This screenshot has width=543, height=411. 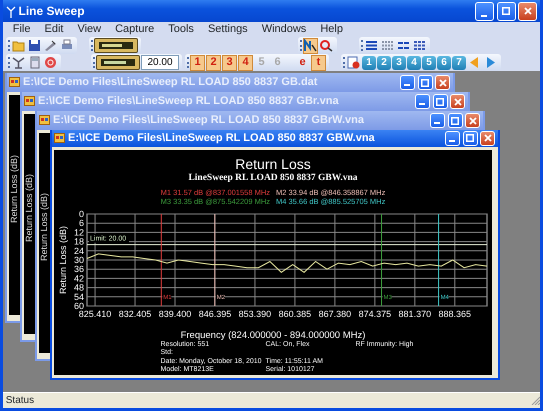 What do you see at coordinates (197, 62) in the screenshot?
I see `trace-button: 1` at bounding box center [197, 62].